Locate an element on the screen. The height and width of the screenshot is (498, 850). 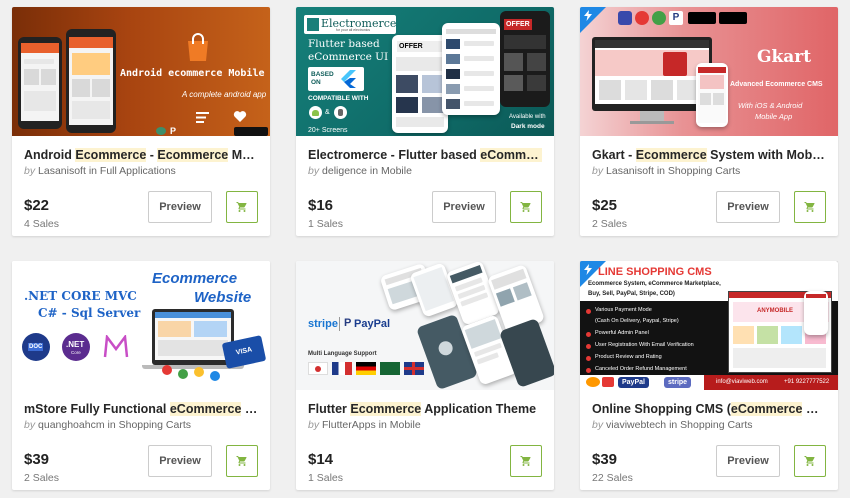
feature-item: (Cash On Delivery, Paypal, Stripe) is located at coordinates (637, 321).